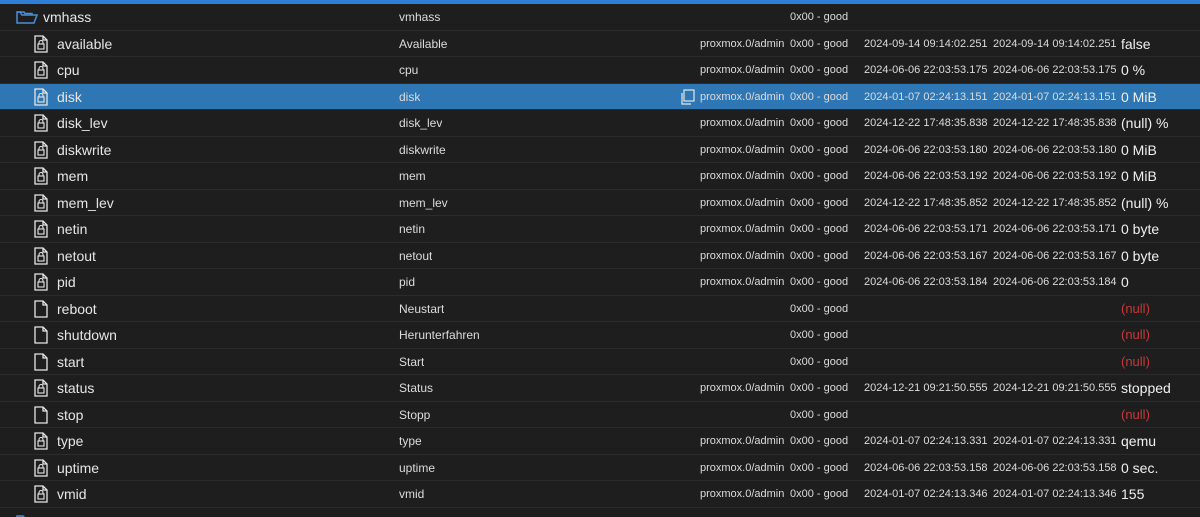 This screenshot has height=517, width=1200. What do you see at coordinates (417, 467) in the screenshot?
I see `state-label: uptime` at bounding box center [417, 467].